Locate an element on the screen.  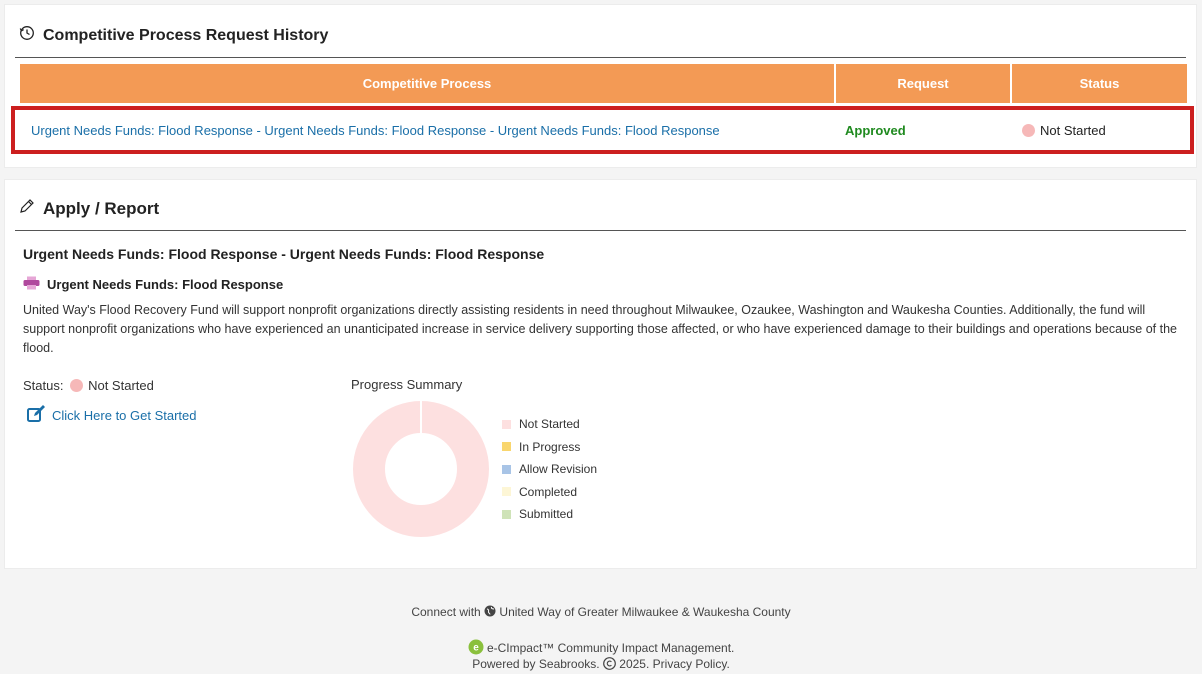
get-started-text: Click Here to Get Started is located at coordinates (124, 415).